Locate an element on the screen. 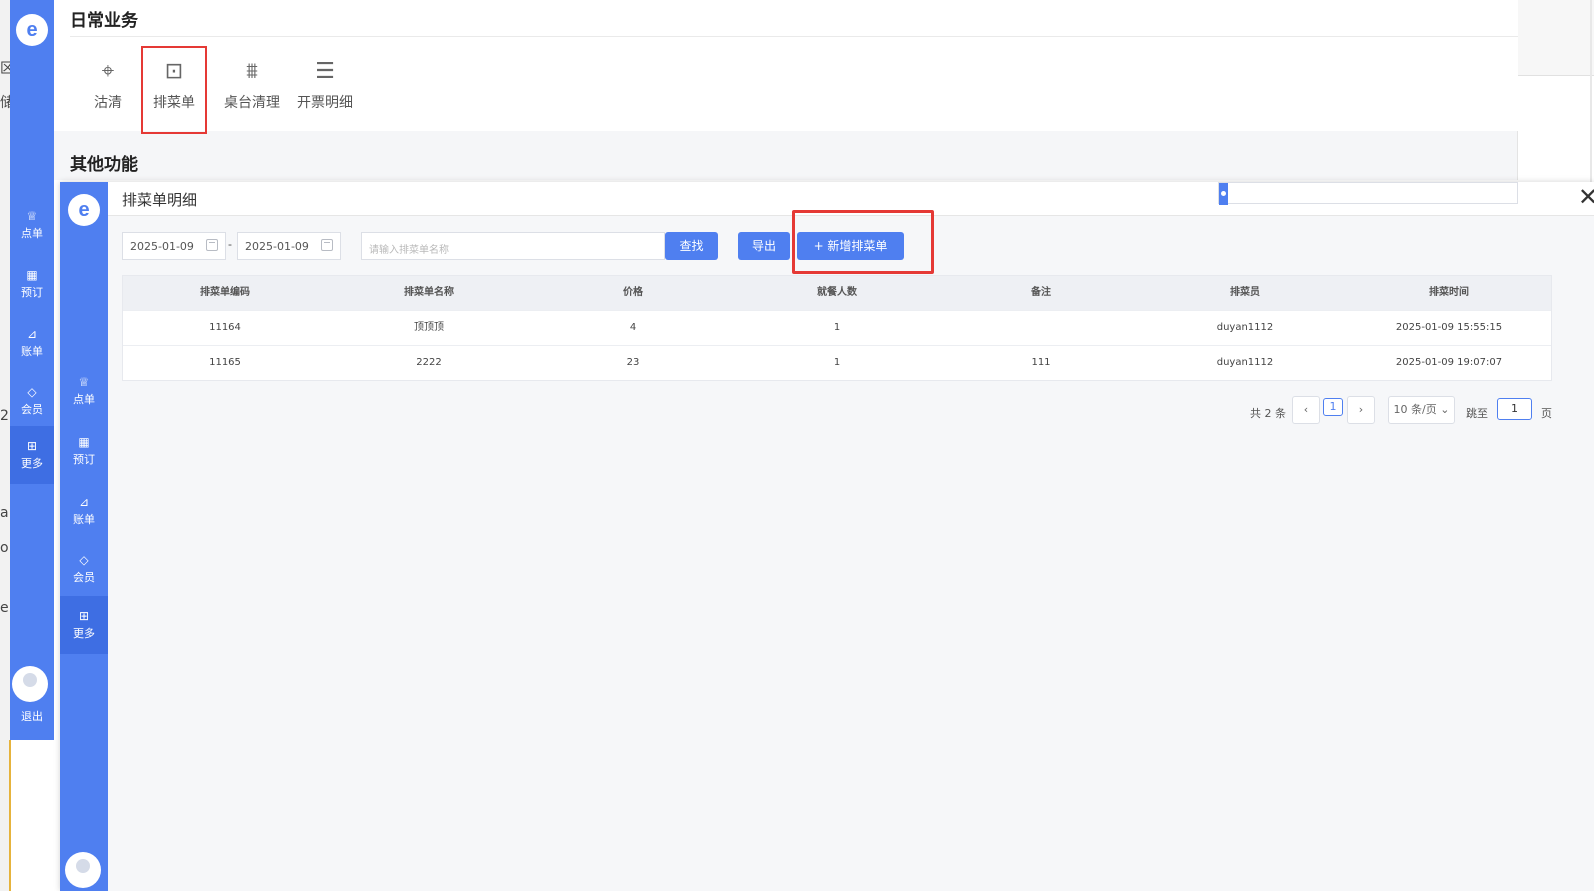 Image resolution: width=1594 pixels, height=891 pixels. start-date-picker: 2025-01-09 is located at coordinates (174, 246).